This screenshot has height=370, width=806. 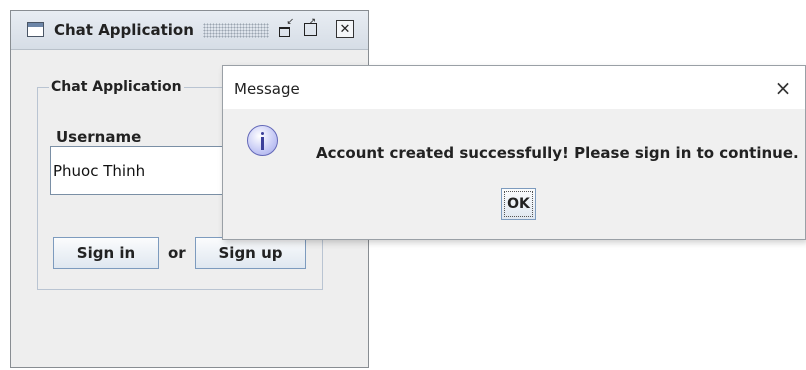 I want to click on sign-up-button: Sign up, so click(x=250, y=253).